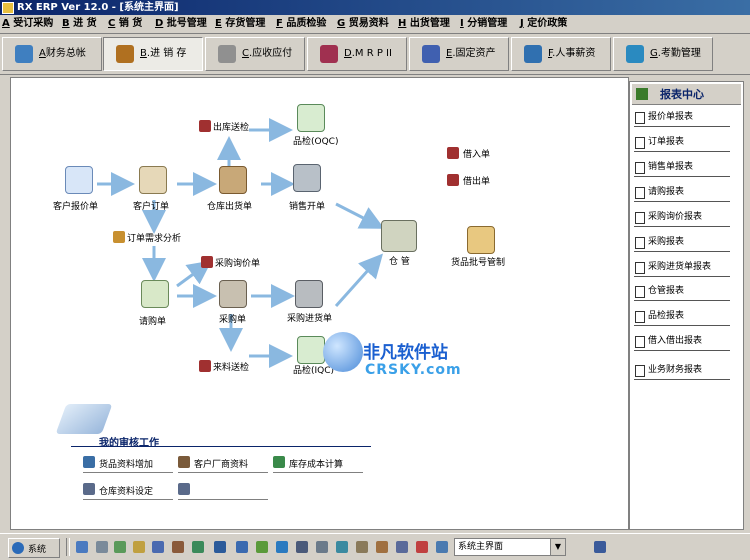 The width and height of the screenshot is (750, 560). What do you see at coordinates (682, 371) in the screenshot?
I see `report-item-business-finance: 业务财务报表` at bounding box center [682, 371].